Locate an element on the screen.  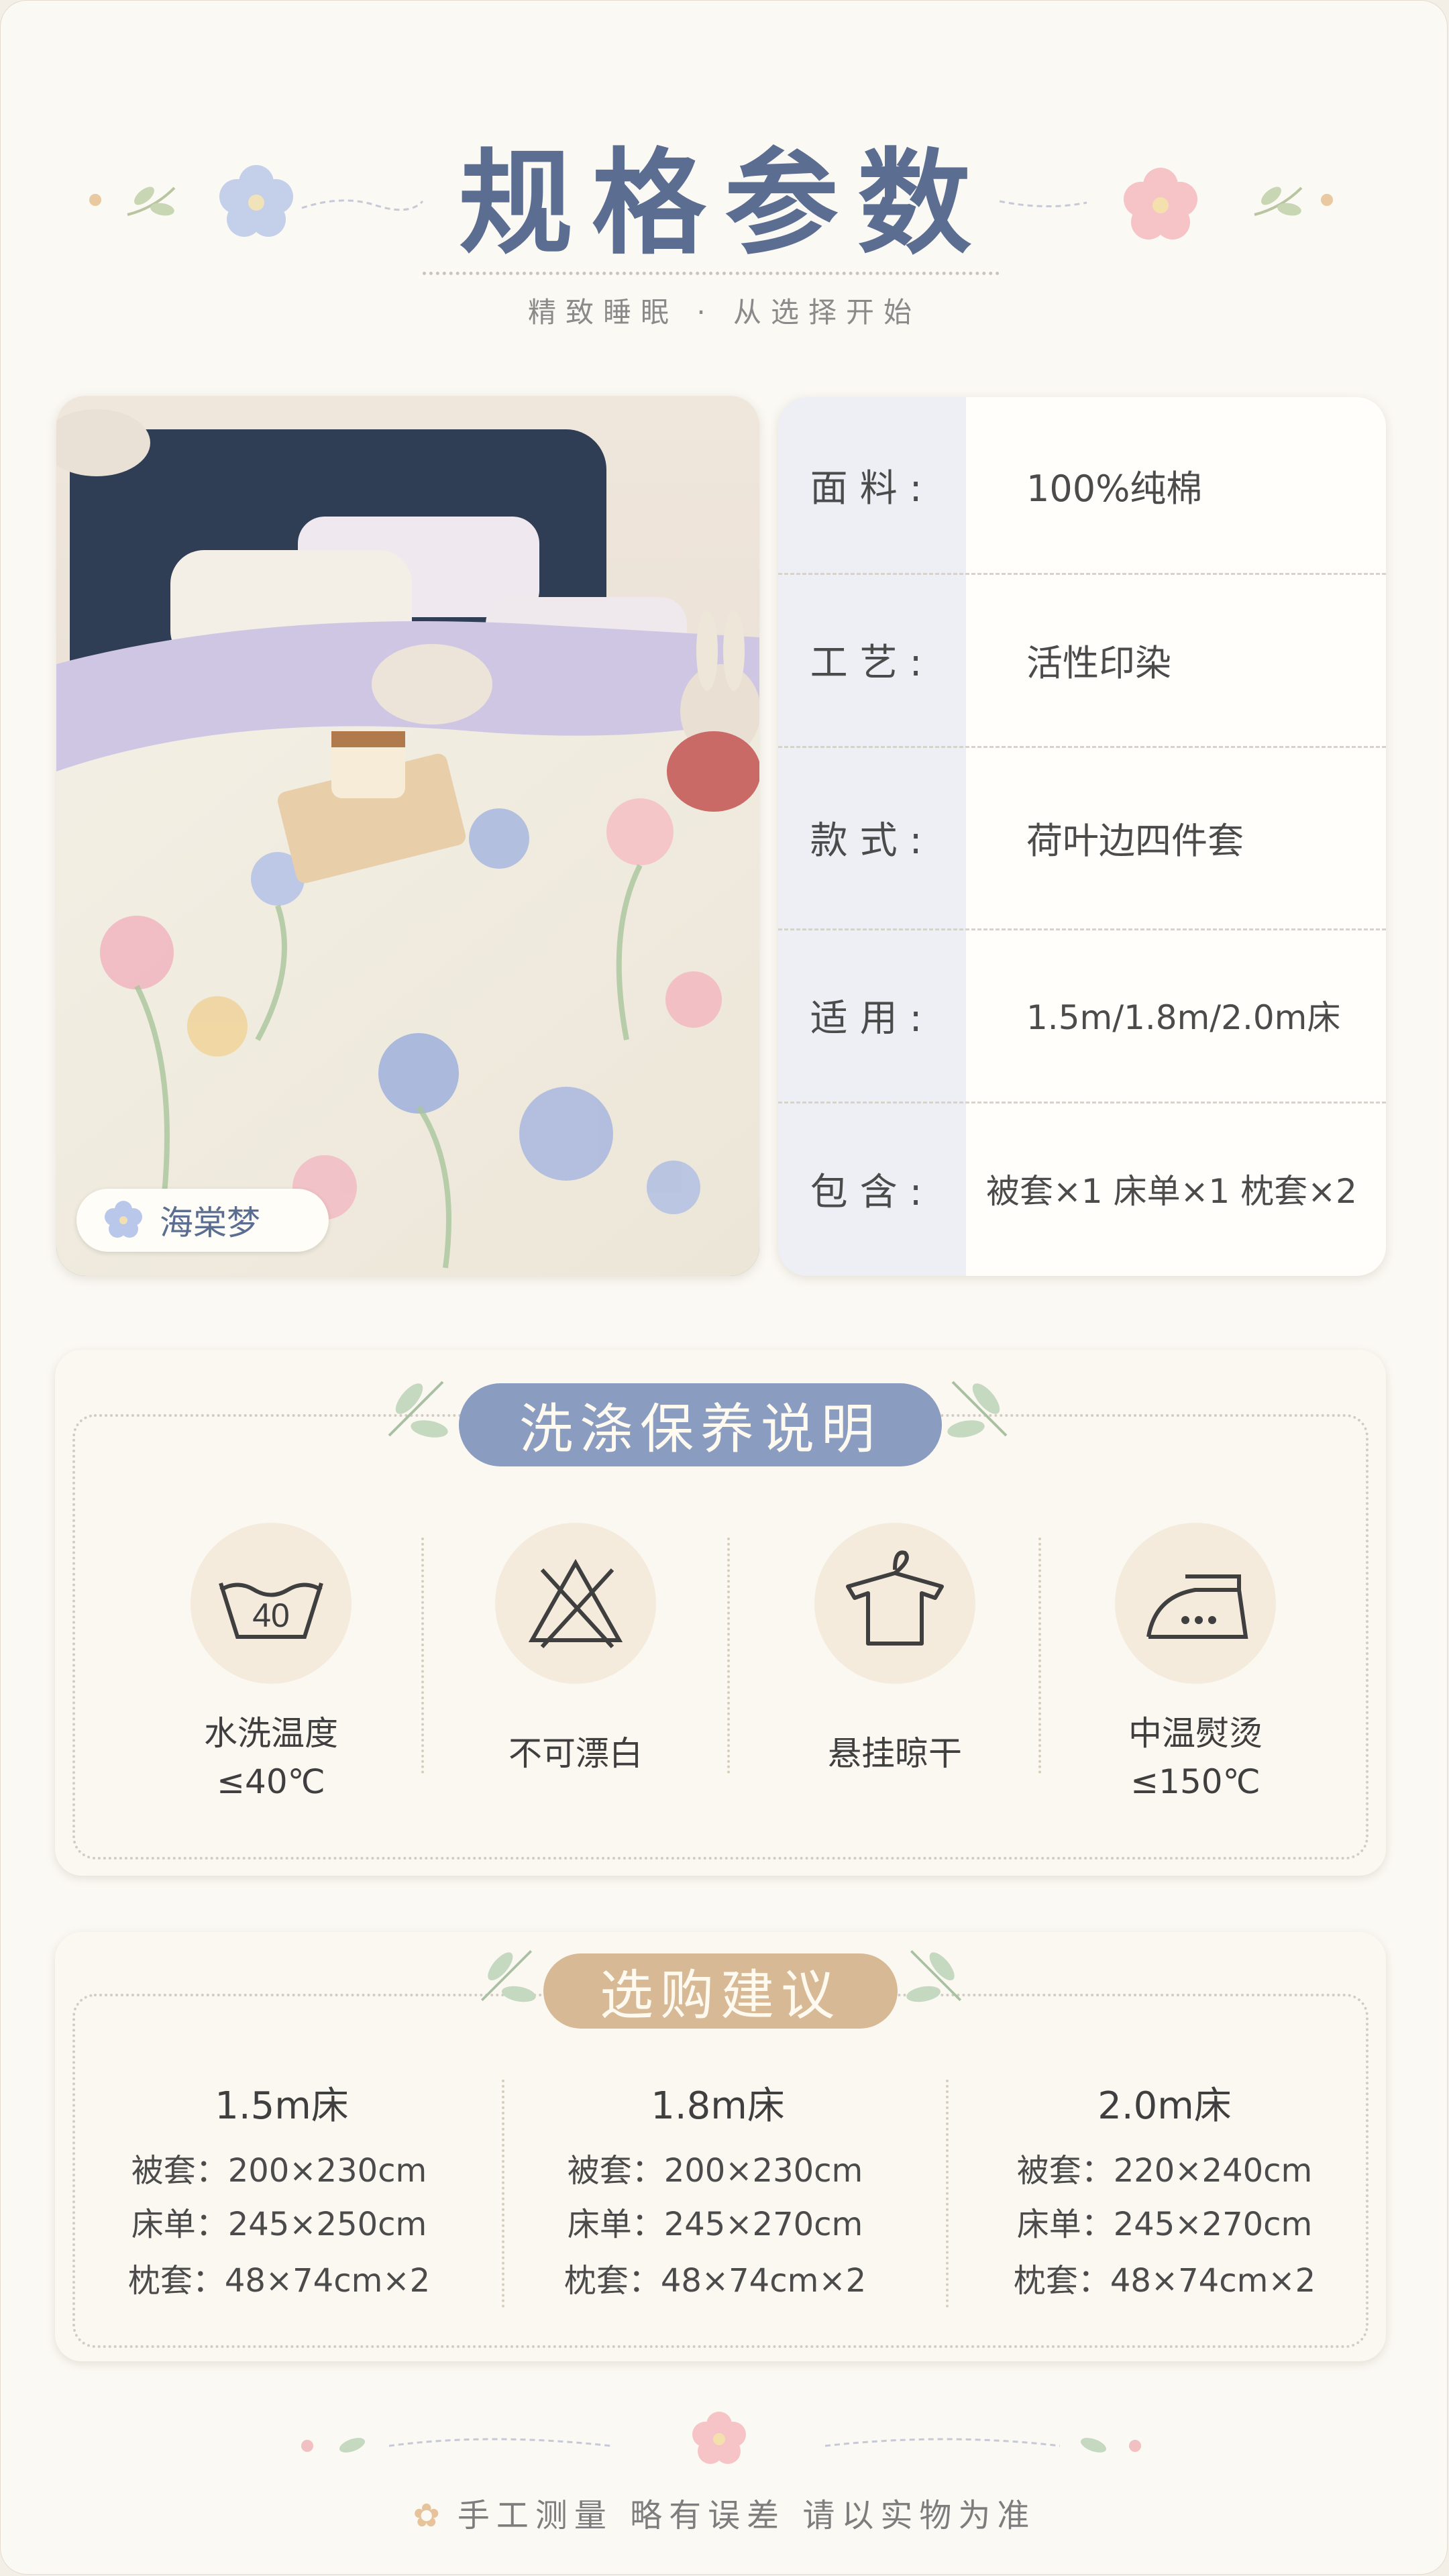
care-line: 悬挂晾干 is located at coordinates (895, 1753).